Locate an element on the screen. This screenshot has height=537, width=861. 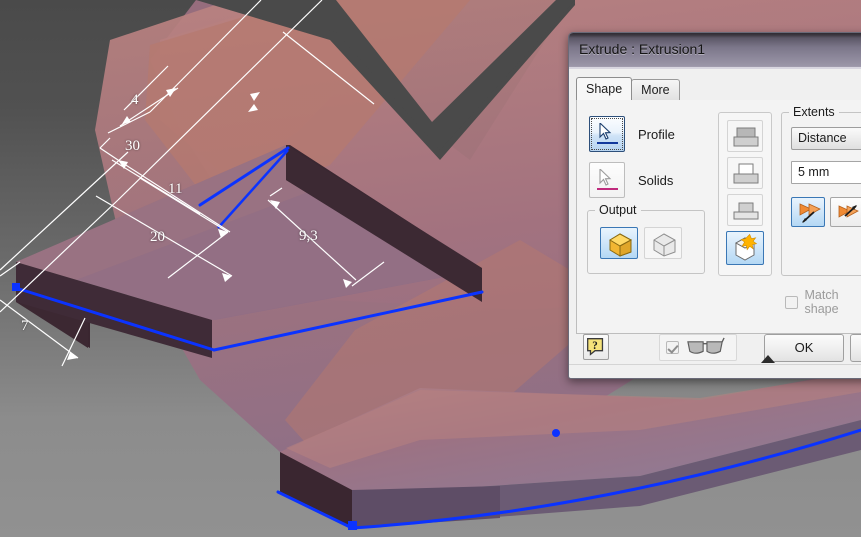
extents-type-select: Distance is located at coordinates (826, 138).